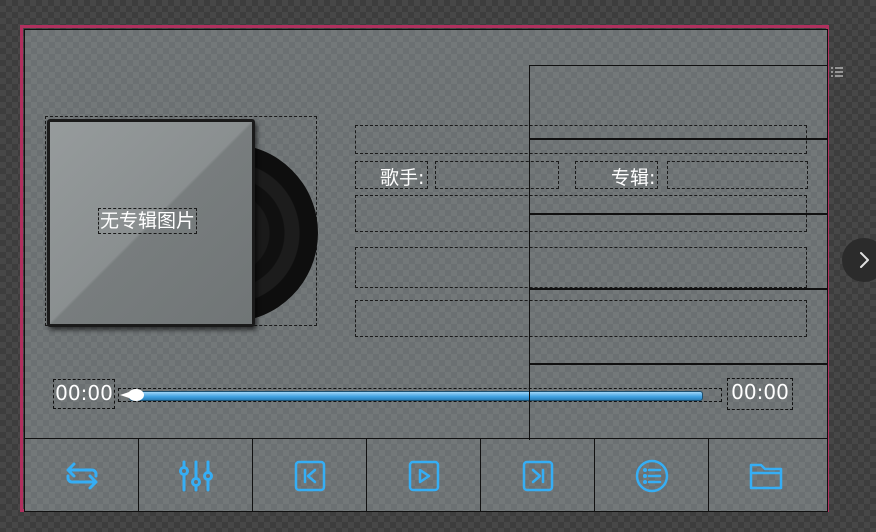 The height and width of the screenshot is (532, 876). I want to click on progress-handle, so click(132, 395).